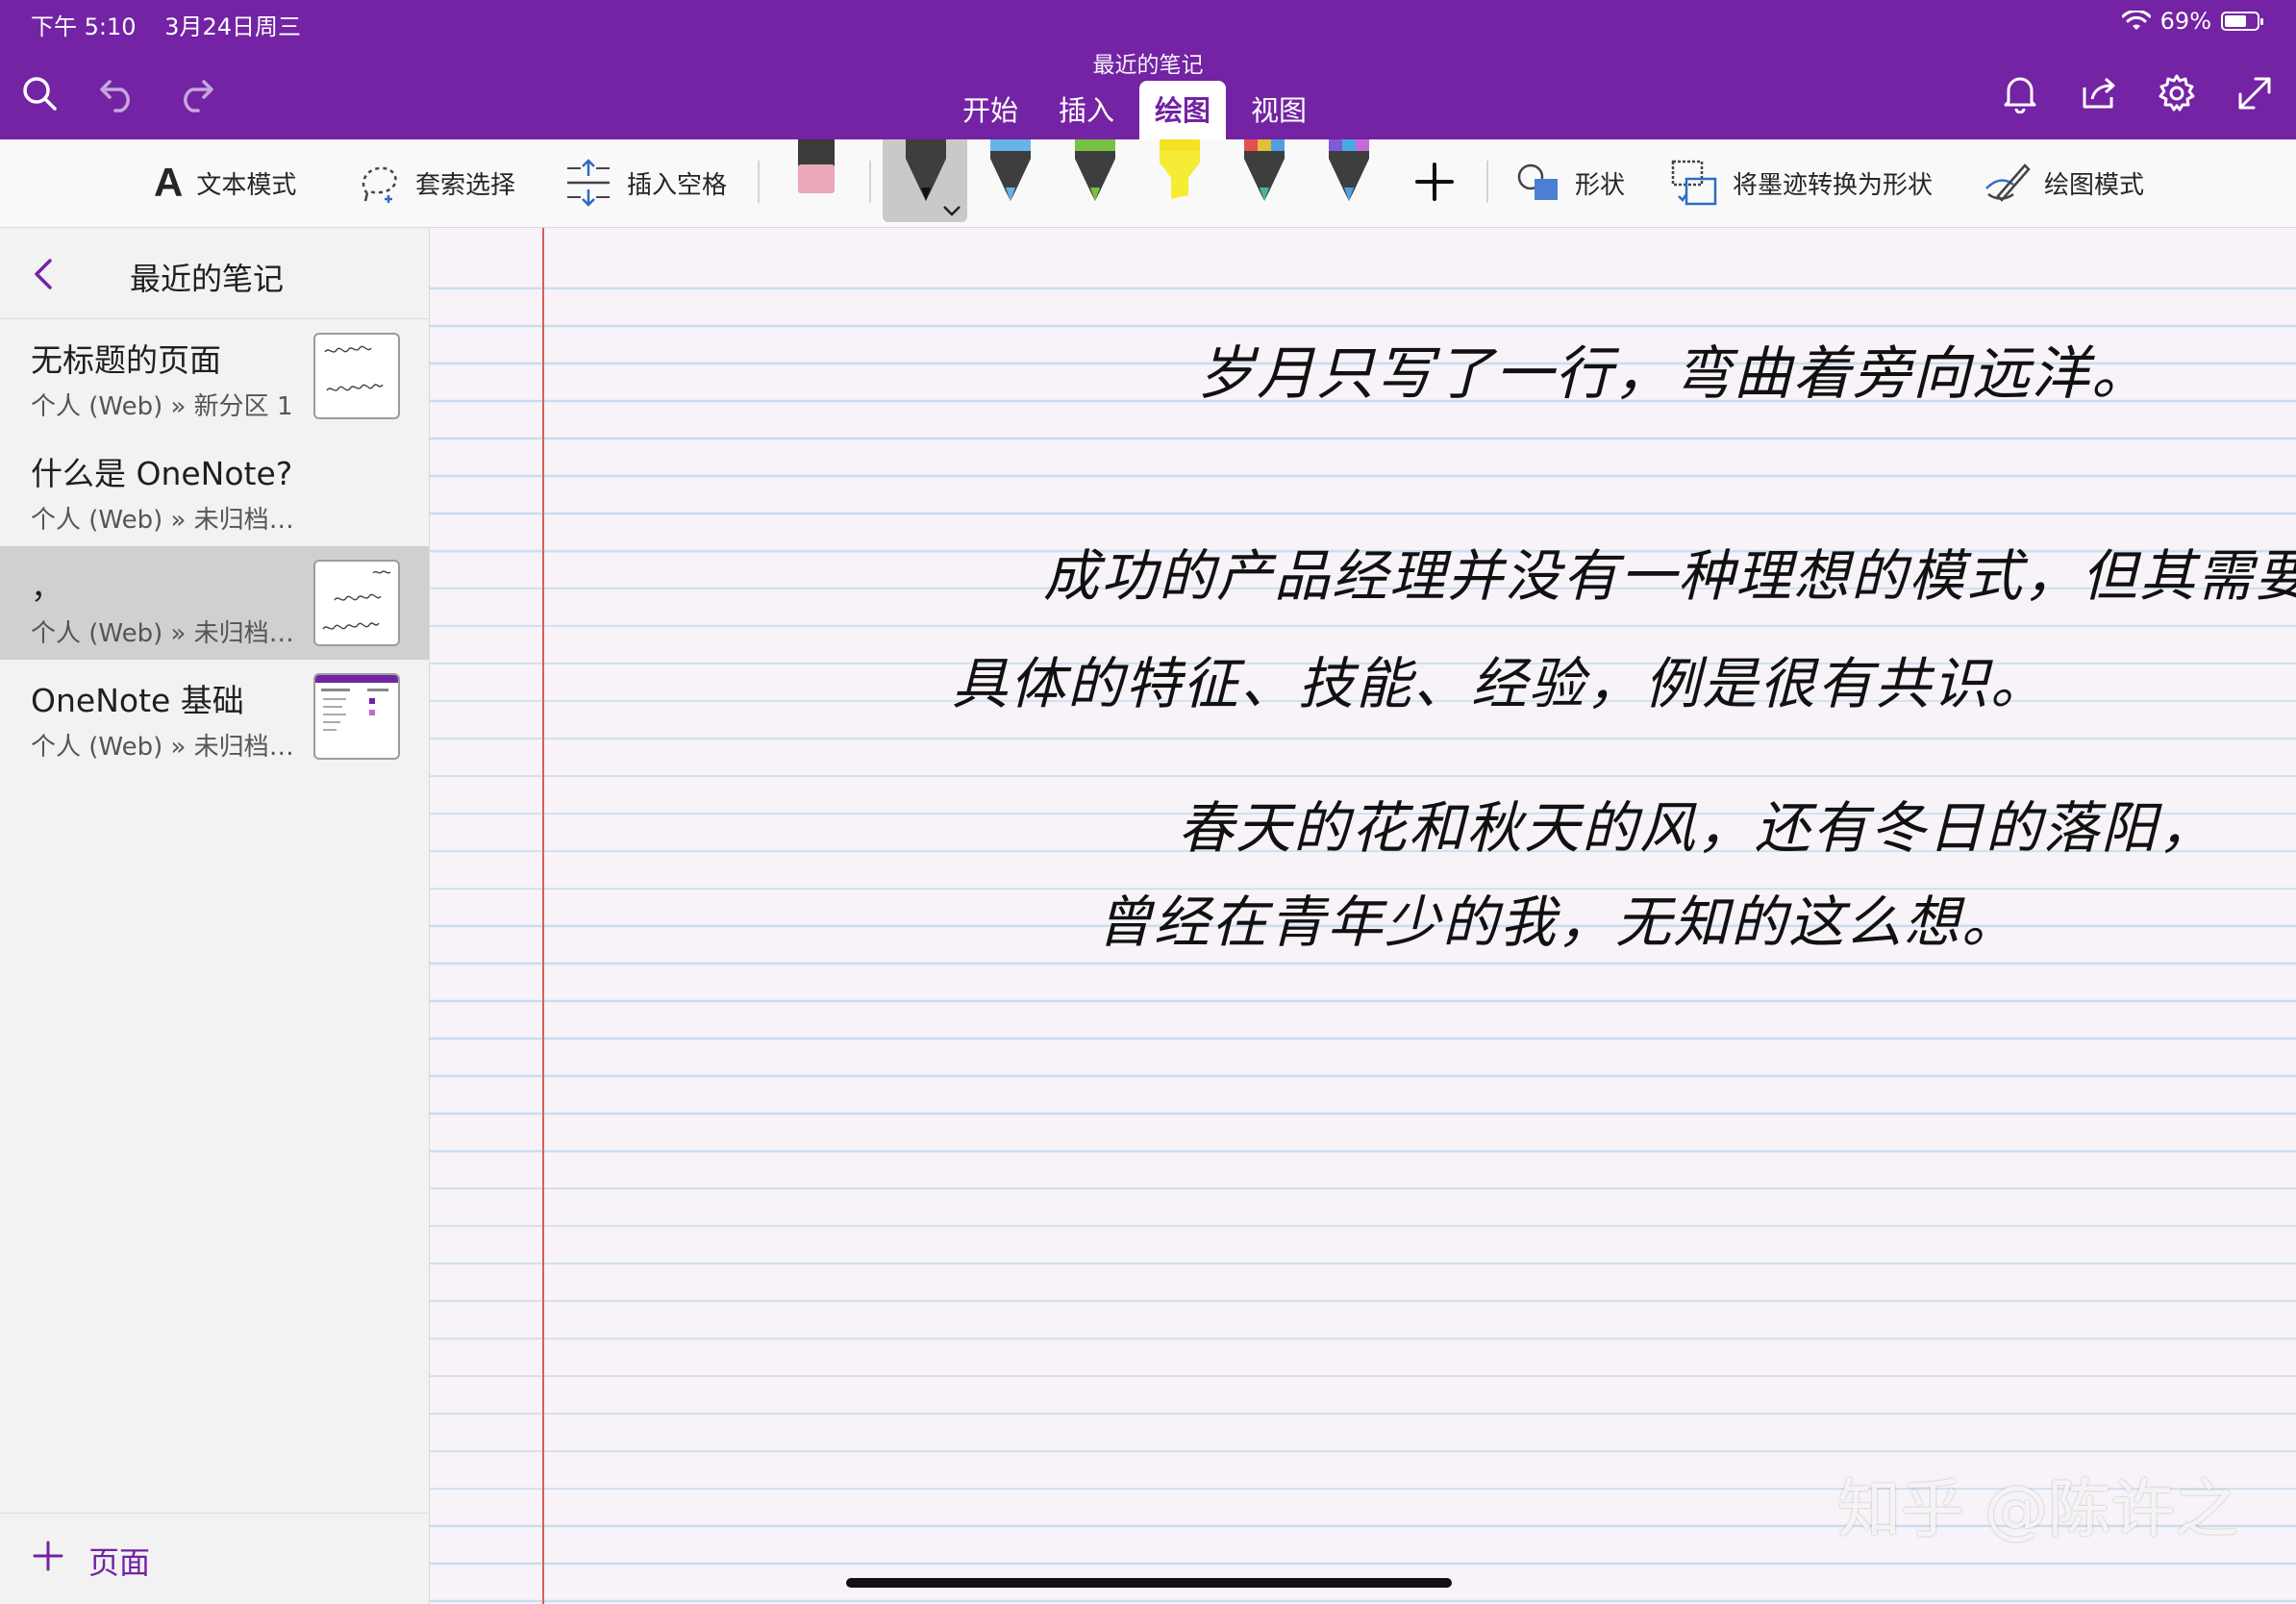 The width and height of the screenshot is (2296, 1604). I want to click on rainbow-pen-icon, so click(1264, 171).